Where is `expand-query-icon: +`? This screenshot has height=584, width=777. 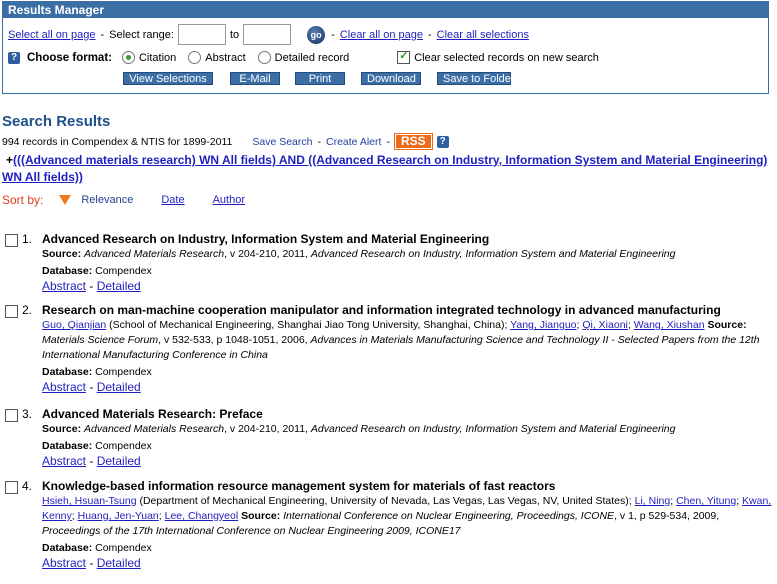 expand-query-icon: + is located at coordinates (9, 160).